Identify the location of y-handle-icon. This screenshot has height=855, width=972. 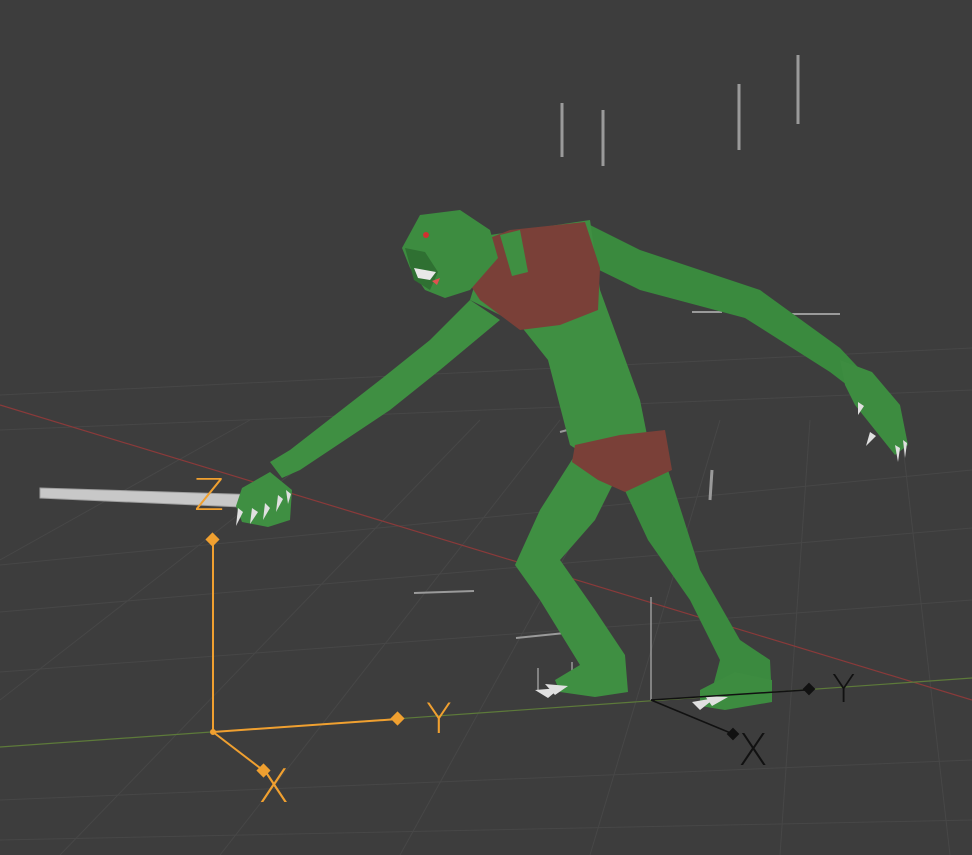
(397, 718).